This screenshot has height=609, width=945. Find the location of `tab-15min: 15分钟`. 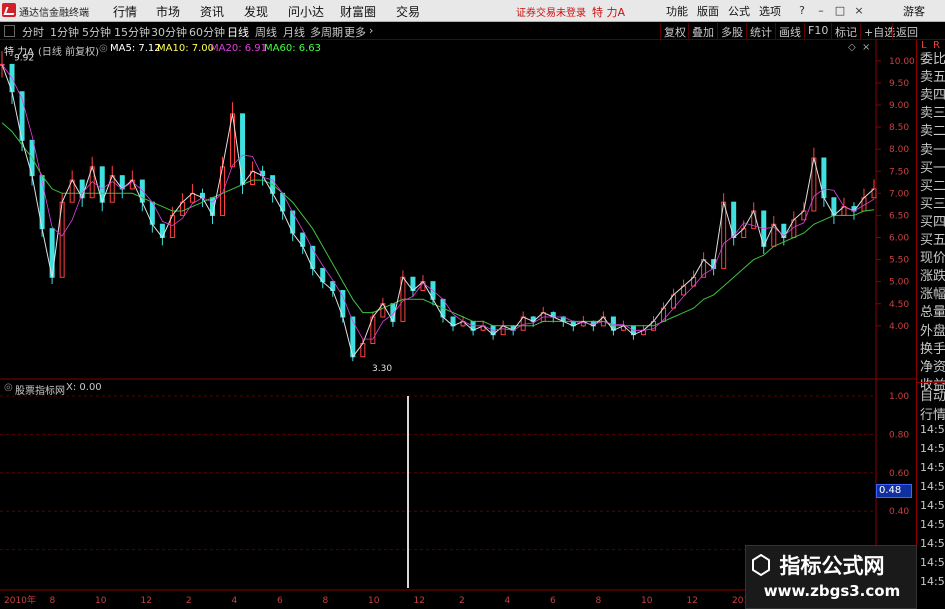

tab-15min: 15分钟 is located at coordinates (132, 32).